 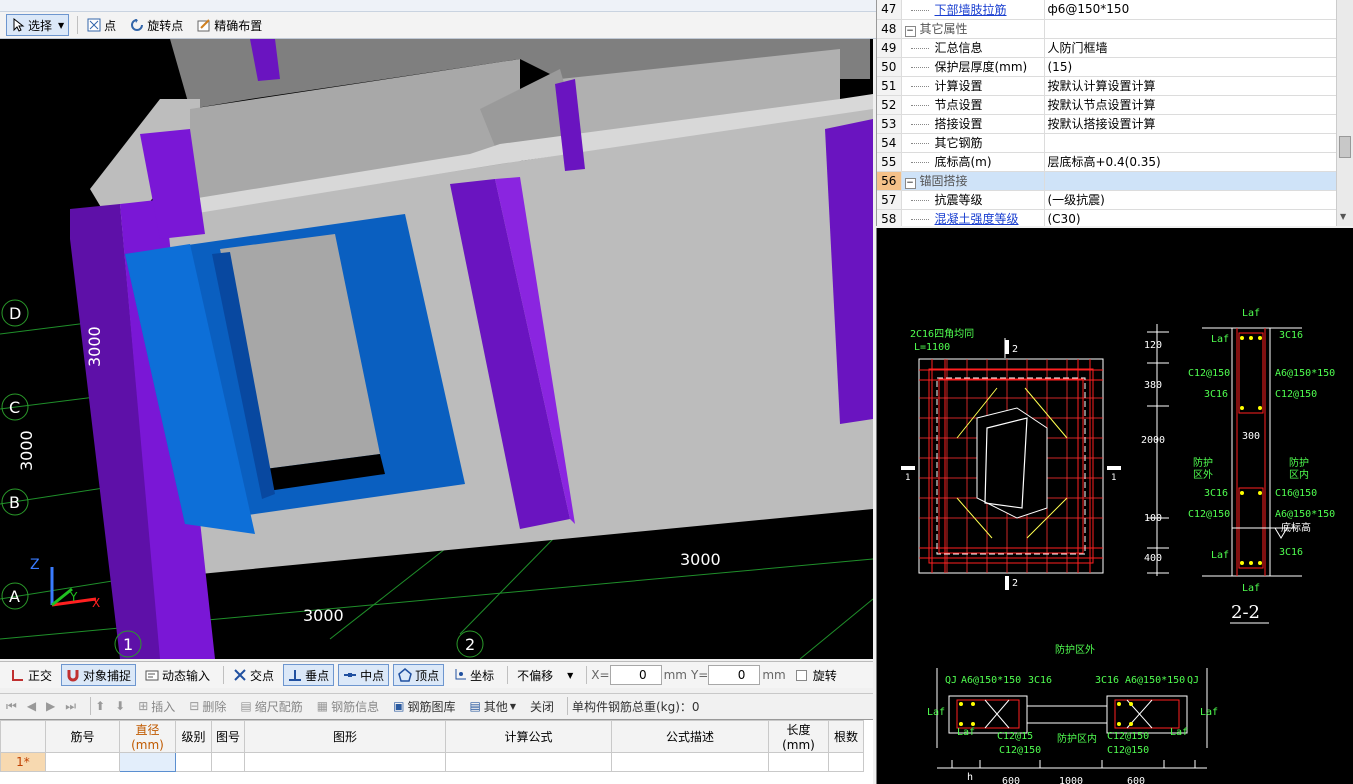 What do you see at coordinates (18, 24) in the screenshot?
I see `cursor-icon` at bounding box center [18, 24].